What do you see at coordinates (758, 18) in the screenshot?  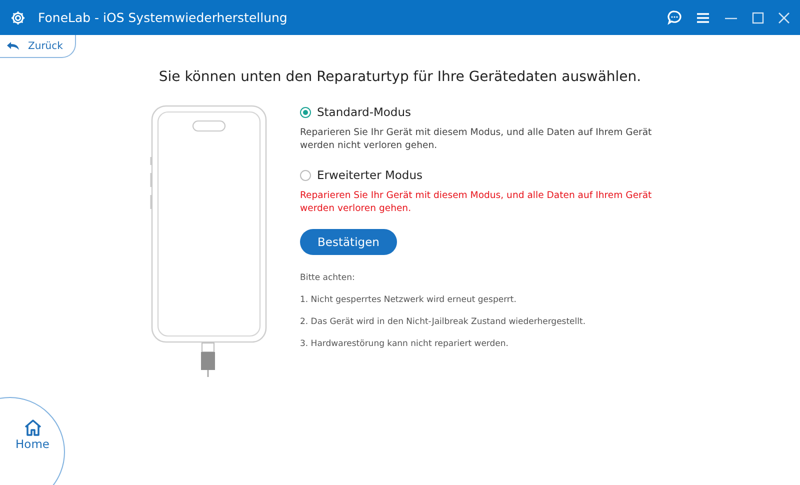 I see `maximize-icon` at bounding box center [758, 18].